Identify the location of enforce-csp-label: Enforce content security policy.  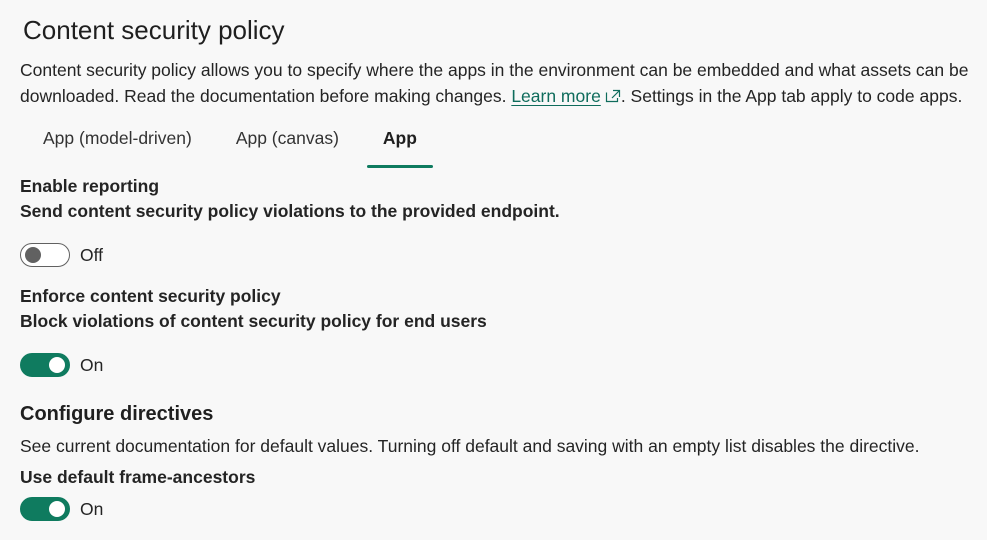
(150, 296).